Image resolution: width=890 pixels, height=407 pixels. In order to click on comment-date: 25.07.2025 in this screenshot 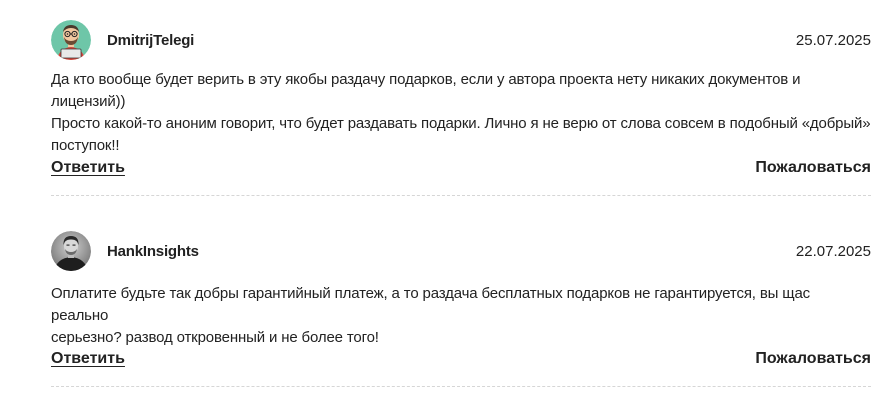, I will do `click(833, 40)`.